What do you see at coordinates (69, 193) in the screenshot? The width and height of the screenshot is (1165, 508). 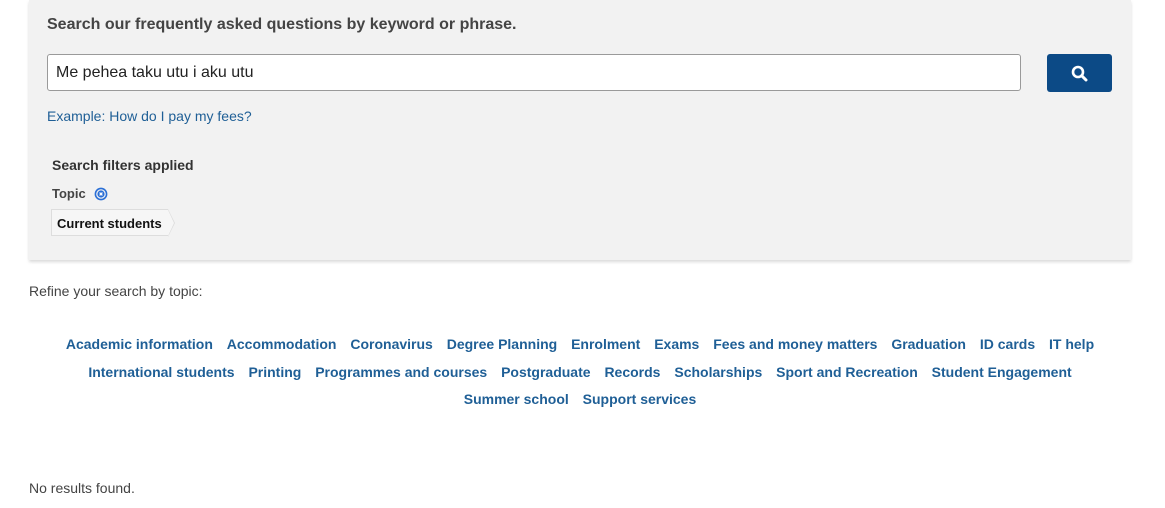 I see `filter-topic-label: Topic` at bounding box center [69, 193].